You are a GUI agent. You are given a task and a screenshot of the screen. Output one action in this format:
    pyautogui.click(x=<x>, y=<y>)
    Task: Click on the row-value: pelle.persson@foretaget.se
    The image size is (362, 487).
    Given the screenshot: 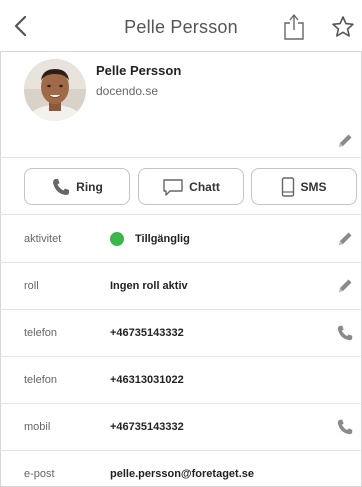 What is the action you would take?
    pyautogui.click(x=182, y=474)
    